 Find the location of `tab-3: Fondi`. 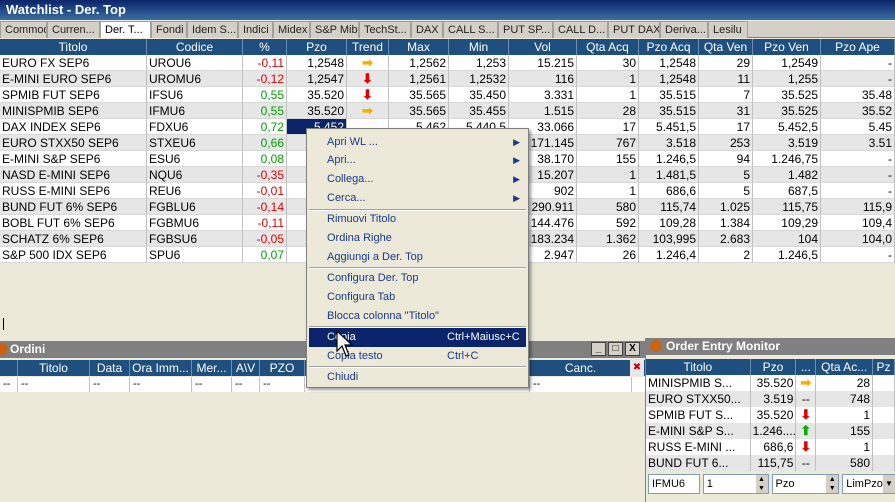

tab-3: Fondi is located at coordinates (169, 29).